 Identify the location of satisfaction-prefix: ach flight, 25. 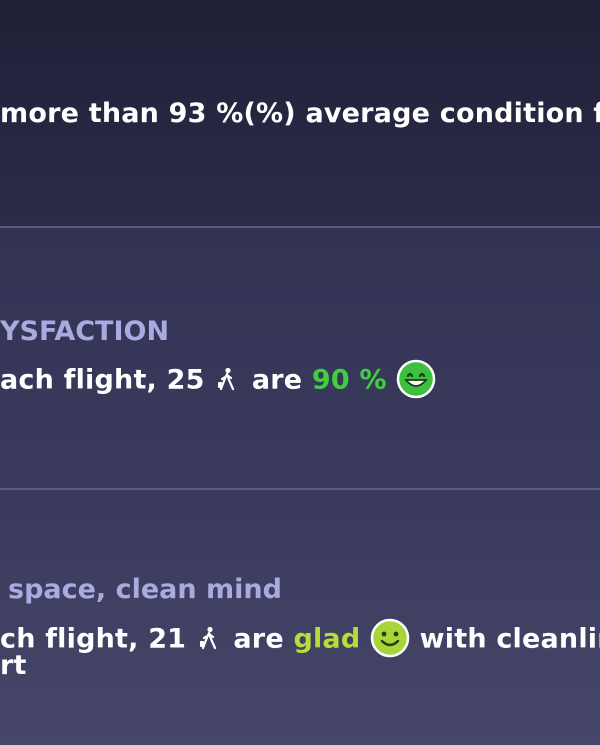
(102, 380).